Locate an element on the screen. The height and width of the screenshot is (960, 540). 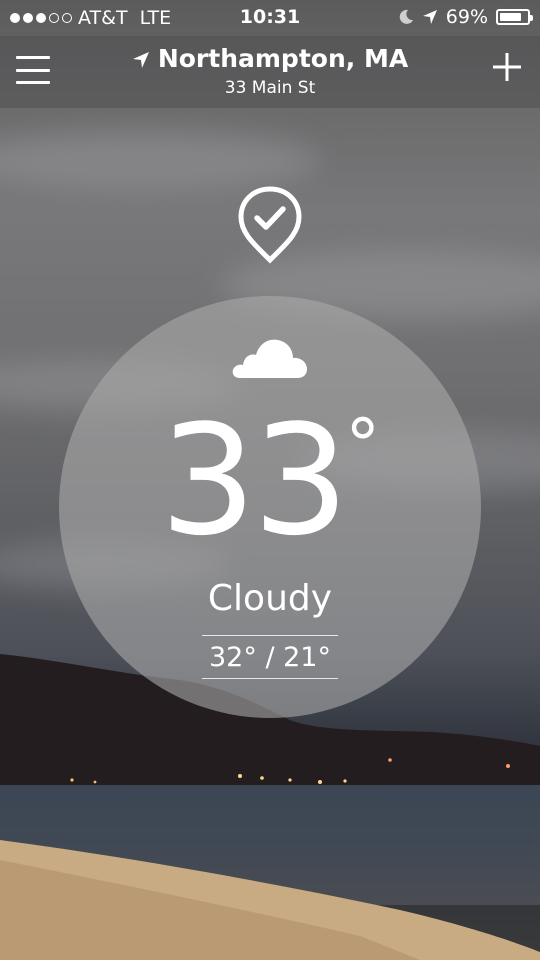
nav-bar: Northampton, MA 33 Main St is located at coordinates (270, 72).